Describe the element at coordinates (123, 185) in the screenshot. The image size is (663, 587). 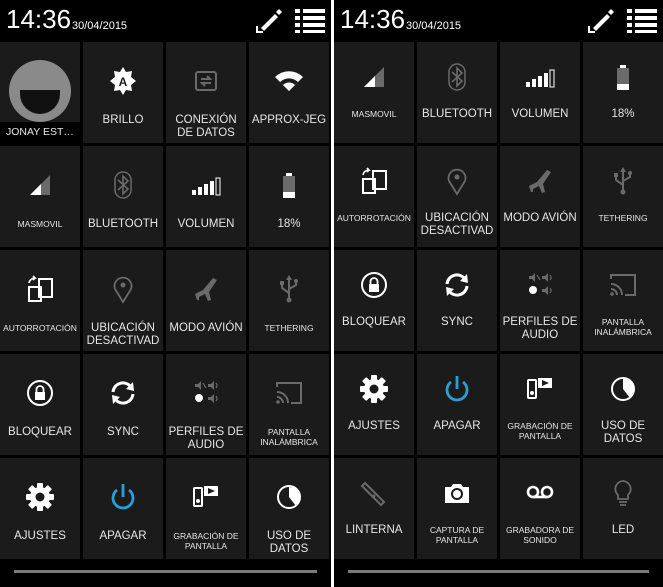
I see `bluetooth-icon` at that location.